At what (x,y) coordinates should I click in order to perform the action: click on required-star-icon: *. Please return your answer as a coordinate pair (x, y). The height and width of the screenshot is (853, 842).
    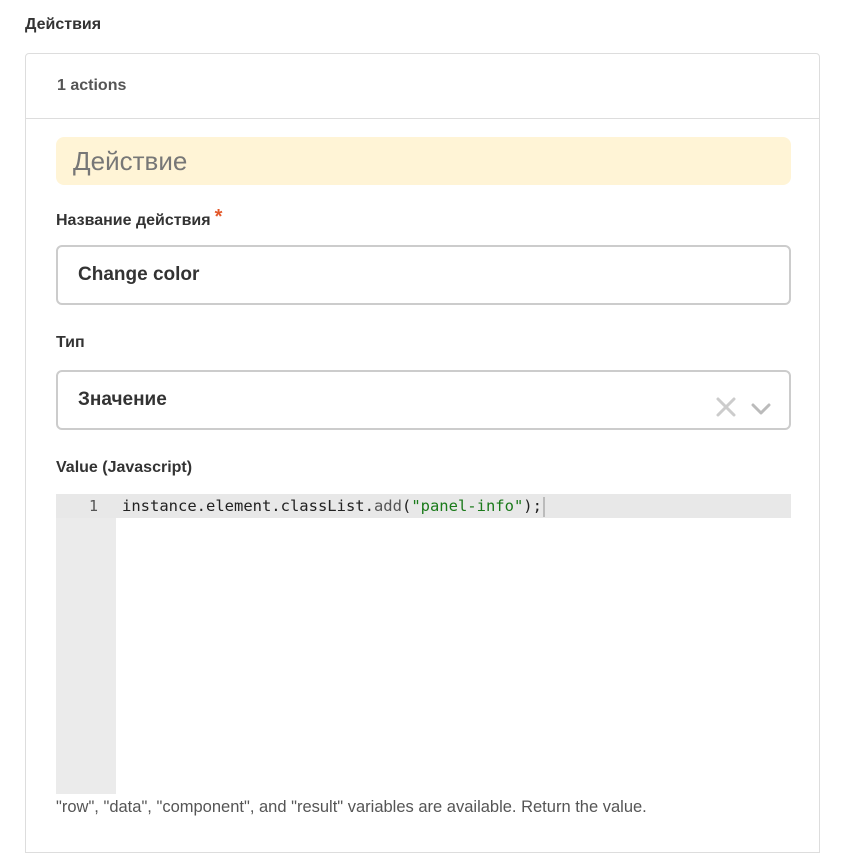
    Looking at the image, I should click on (218, 217).